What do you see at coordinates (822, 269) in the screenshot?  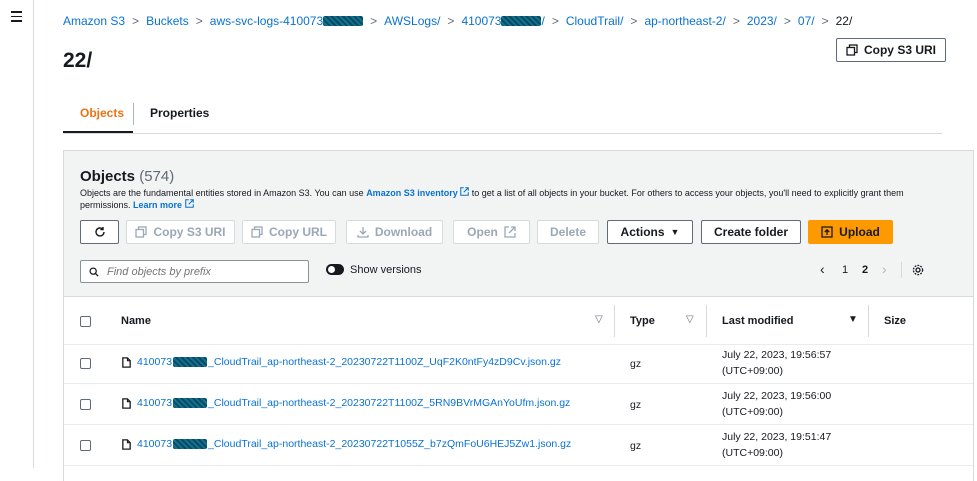 I see `prev-page-icon: ‹` at bounding box center [822, 269].